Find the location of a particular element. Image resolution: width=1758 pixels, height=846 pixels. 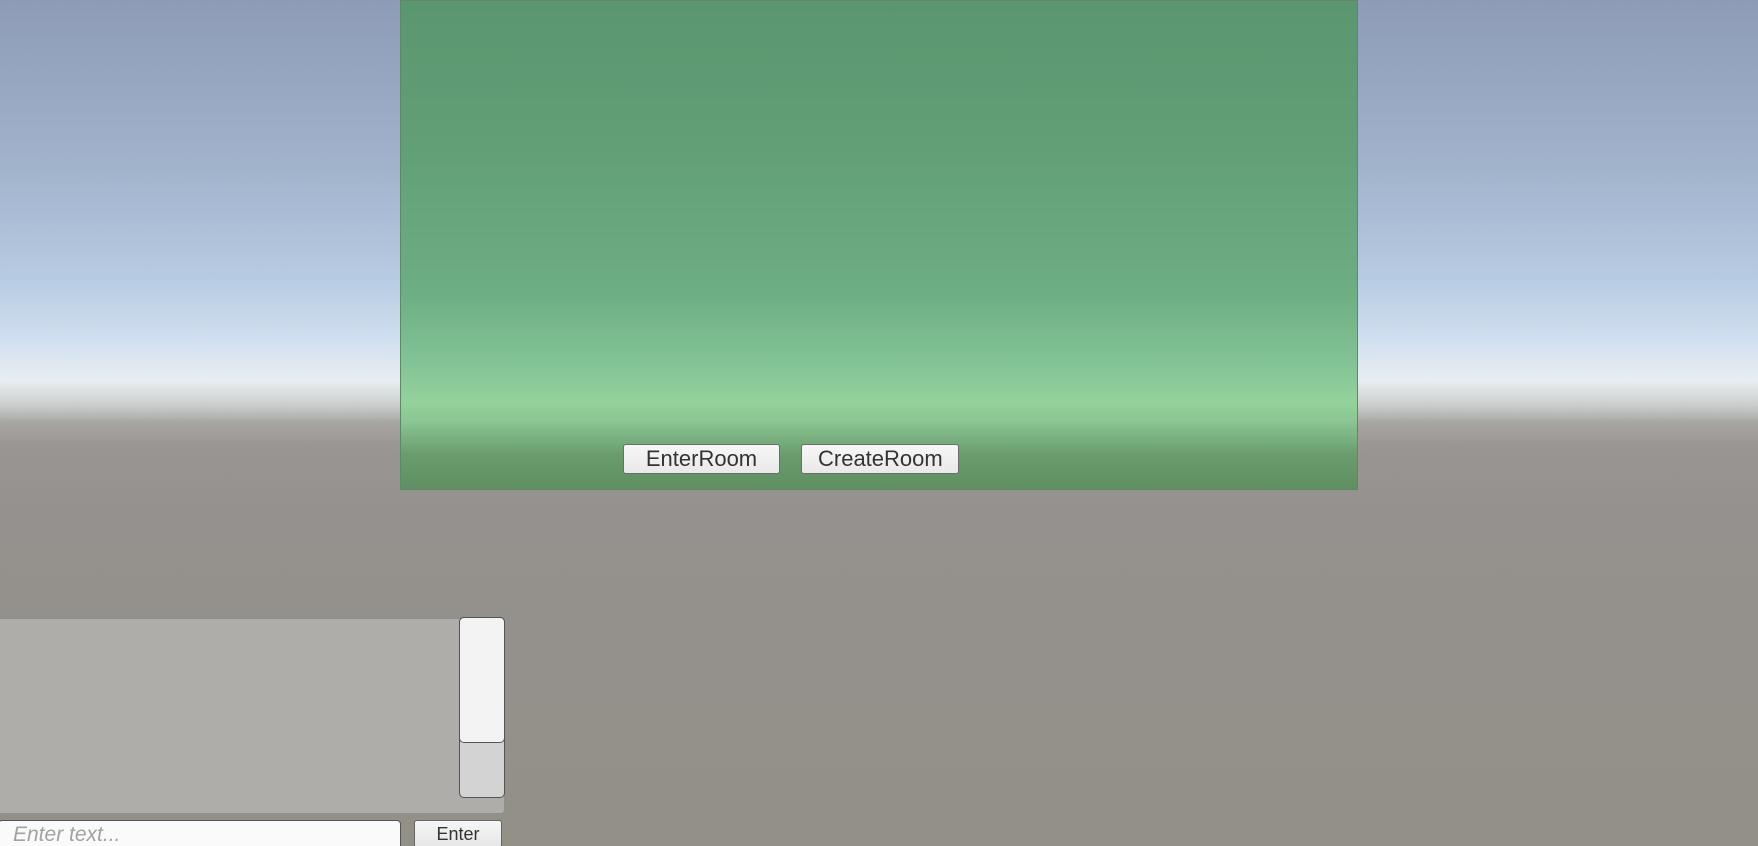

chat-log-area is located at coordinates (252, 716).